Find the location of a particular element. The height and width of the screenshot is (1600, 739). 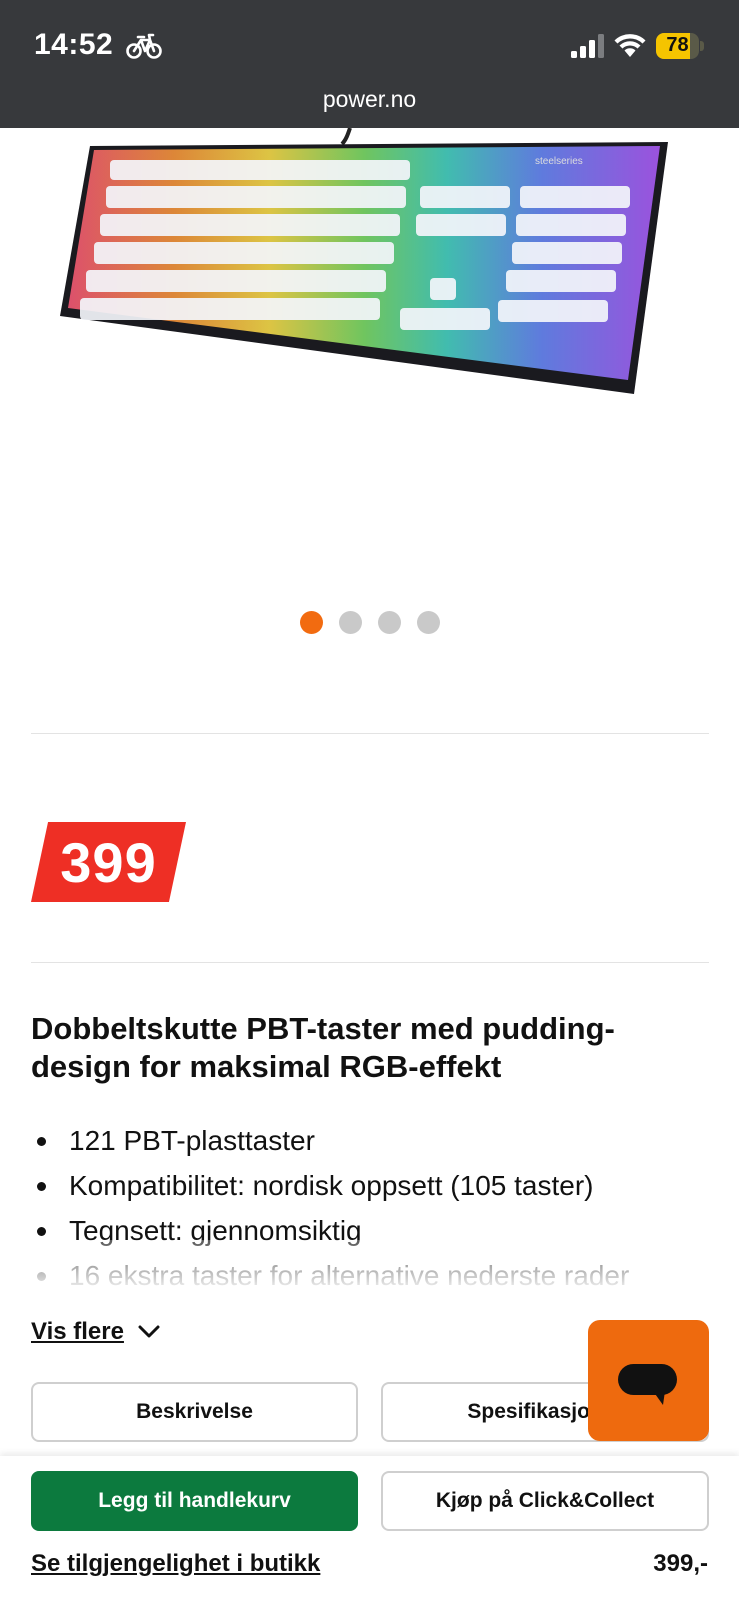

add-to-cart-label: Legg til handlekurv is located at coordinates (194, 1500).